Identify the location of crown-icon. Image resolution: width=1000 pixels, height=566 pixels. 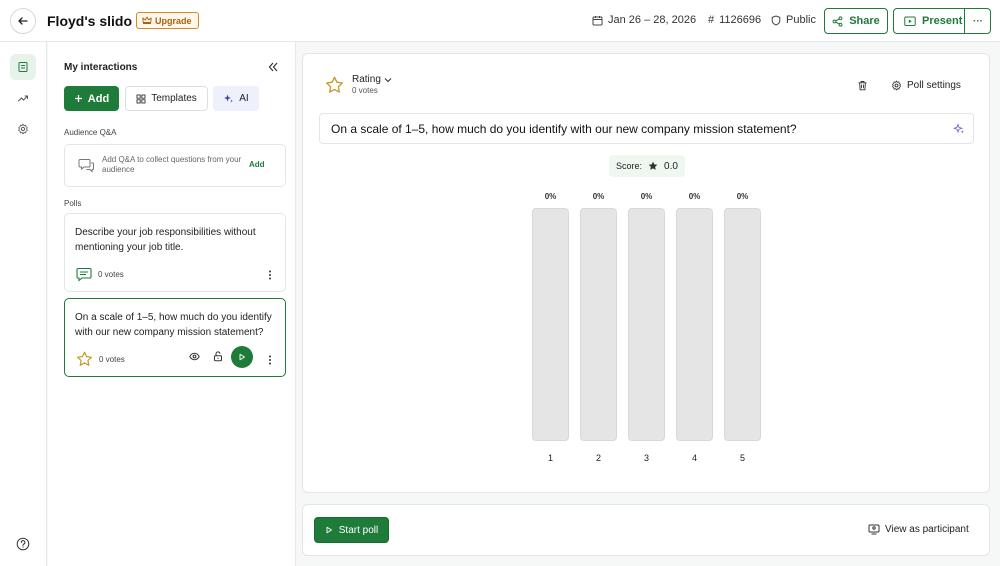
(147, 20).